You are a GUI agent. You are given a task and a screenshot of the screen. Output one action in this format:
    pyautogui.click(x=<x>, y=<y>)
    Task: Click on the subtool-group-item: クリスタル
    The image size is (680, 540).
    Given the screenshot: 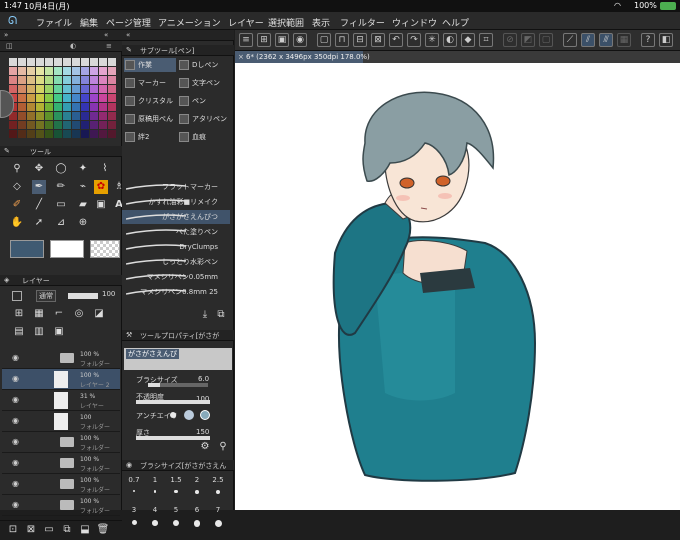 What is the action you would take?
    pyautogui.click(x=150, y=101)
    